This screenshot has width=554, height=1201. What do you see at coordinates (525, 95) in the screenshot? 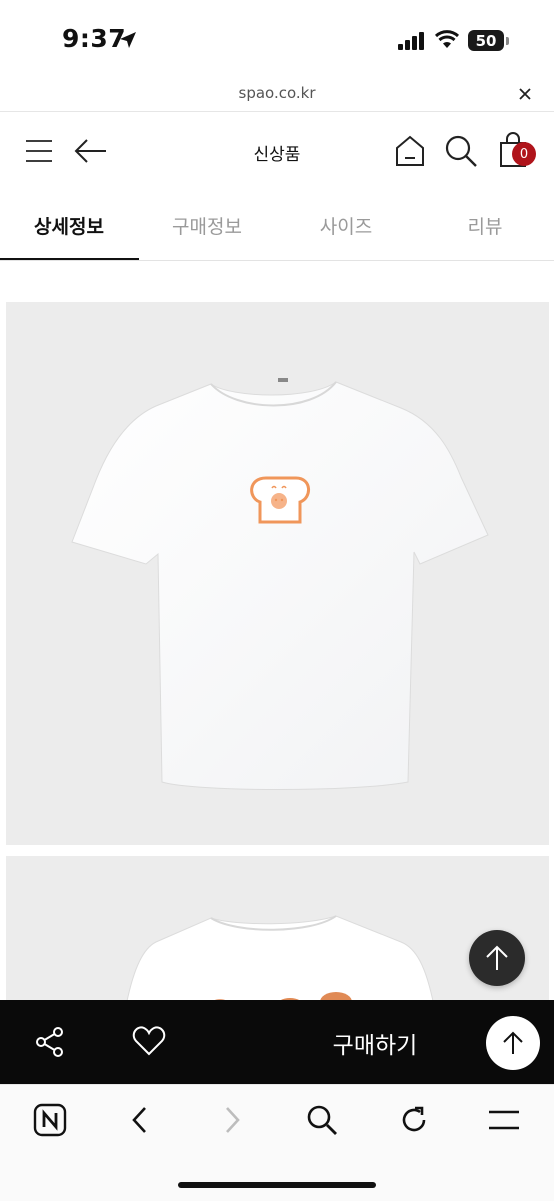
I see `close-icon` at bounding box center [525, 95].